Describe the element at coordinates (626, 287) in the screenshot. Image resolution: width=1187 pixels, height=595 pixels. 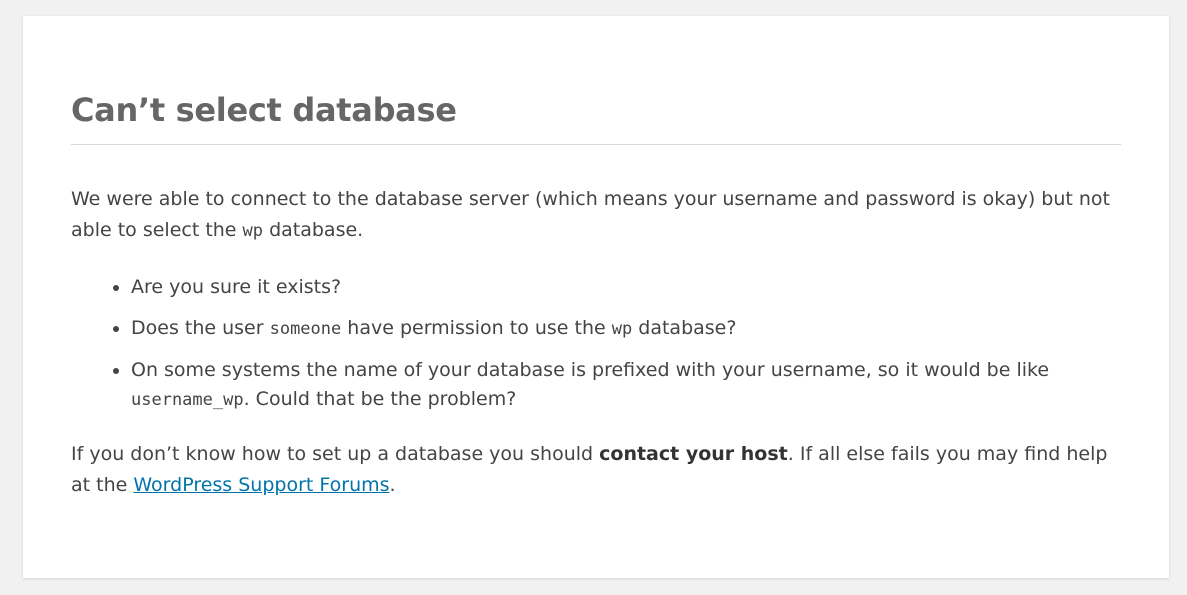
I see `list-item: Are you sure it exists?` at that location.